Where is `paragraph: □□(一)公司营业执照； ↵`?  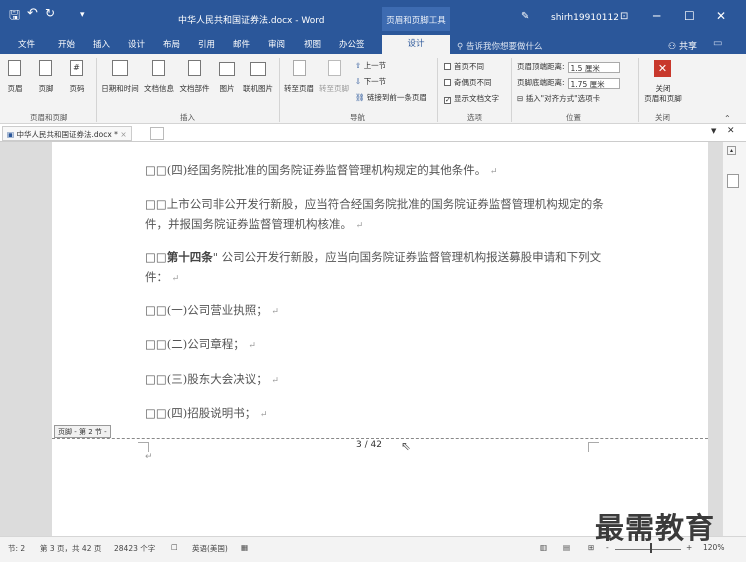
paragraph: □□(一)公司营业执照； ↵ is located at coordinates (375, 311).